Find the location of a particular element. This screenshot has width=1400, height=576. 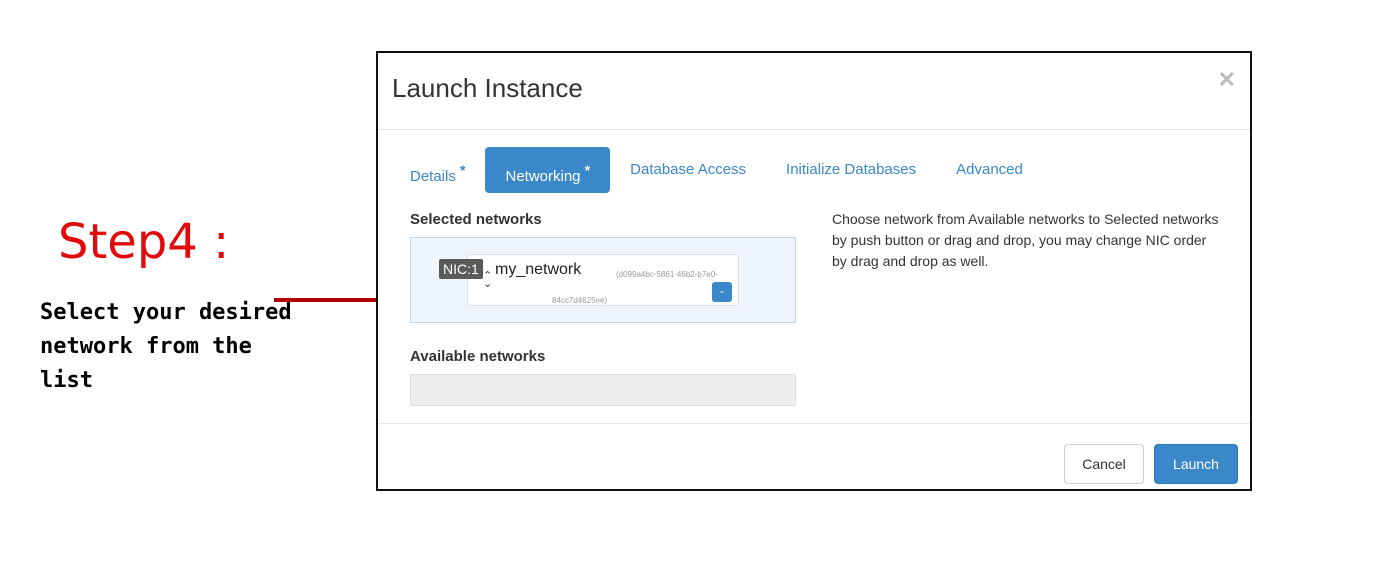

remove-network-button: - is located at coordinates (722, 292).